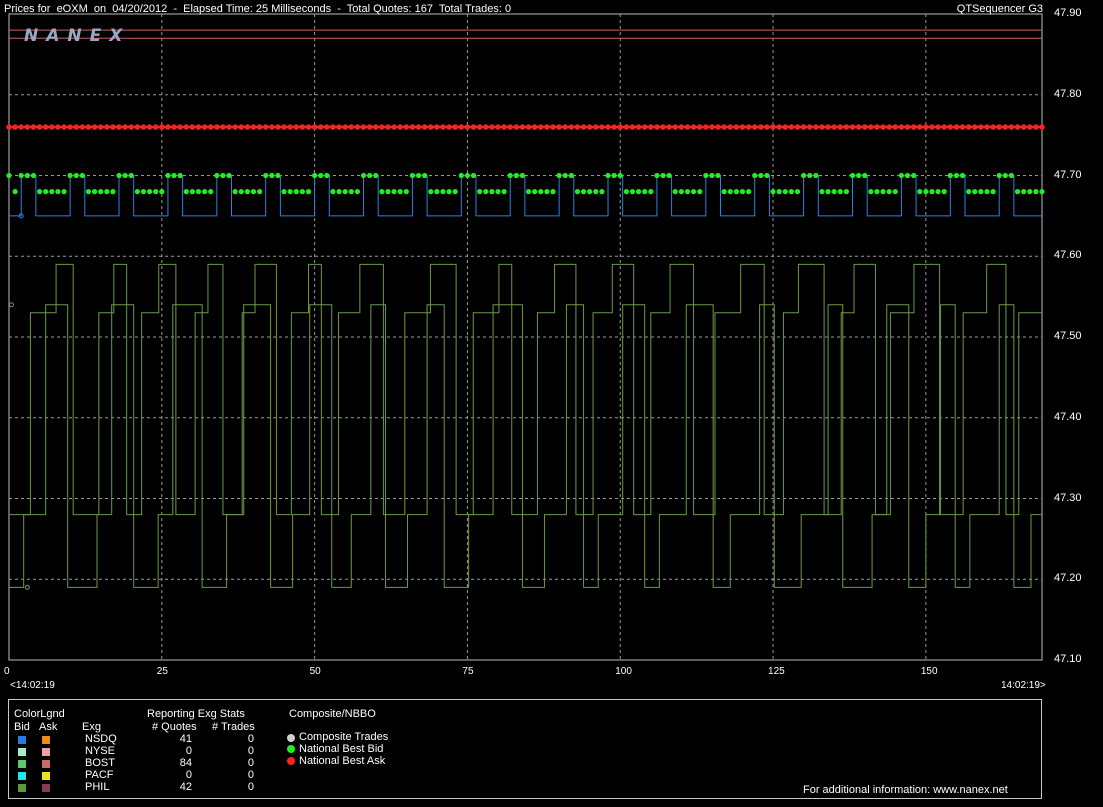  What do you see at coordinates (1023, 685) in the screenshot?
I see `time-end-label: 14:02:19>` at bounding box center [1023, 685].